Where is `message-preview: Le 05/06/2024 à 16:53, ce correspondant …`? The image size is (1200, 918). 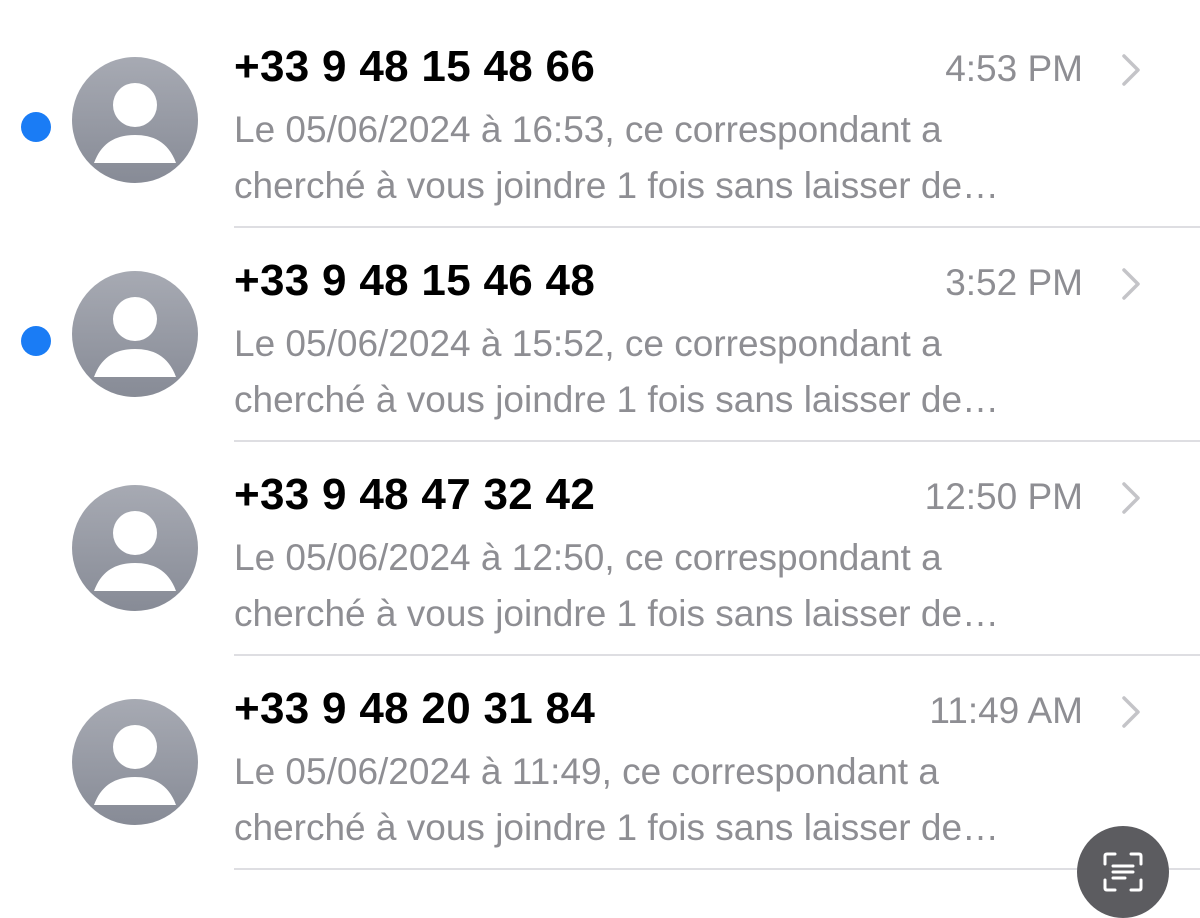 message-preview: Le 05/06/2024 à 16:53, ce correspondant … is located at coordinates (674, 158).